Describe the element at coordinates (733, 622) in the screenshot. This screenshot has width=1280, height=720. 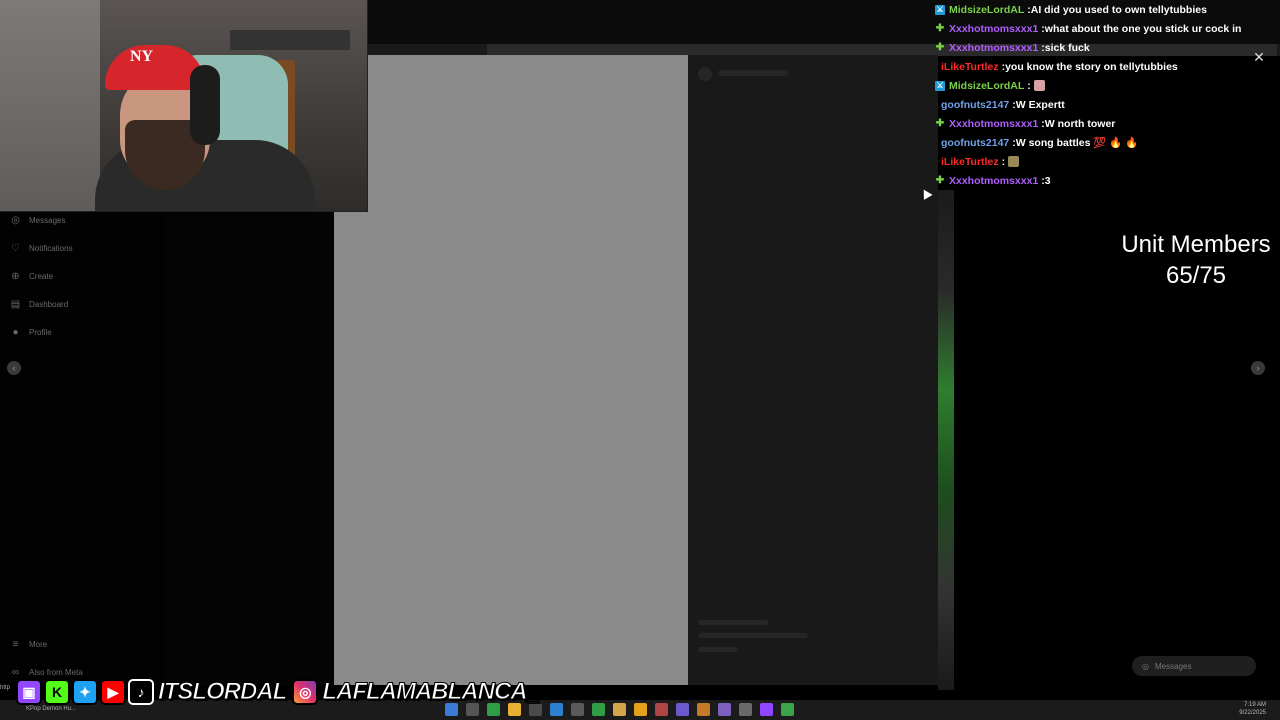
I see `likes-placeholder` at that location.